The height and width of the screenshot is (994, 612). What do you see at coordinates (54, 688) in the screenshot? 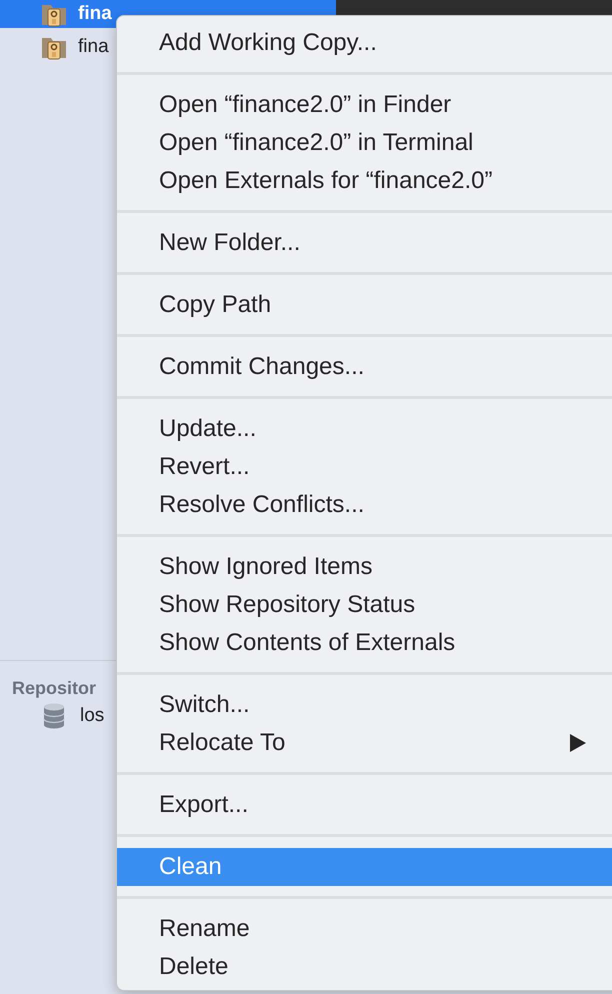
I see `section-header: Repositor` at bounding box center [54, 688].